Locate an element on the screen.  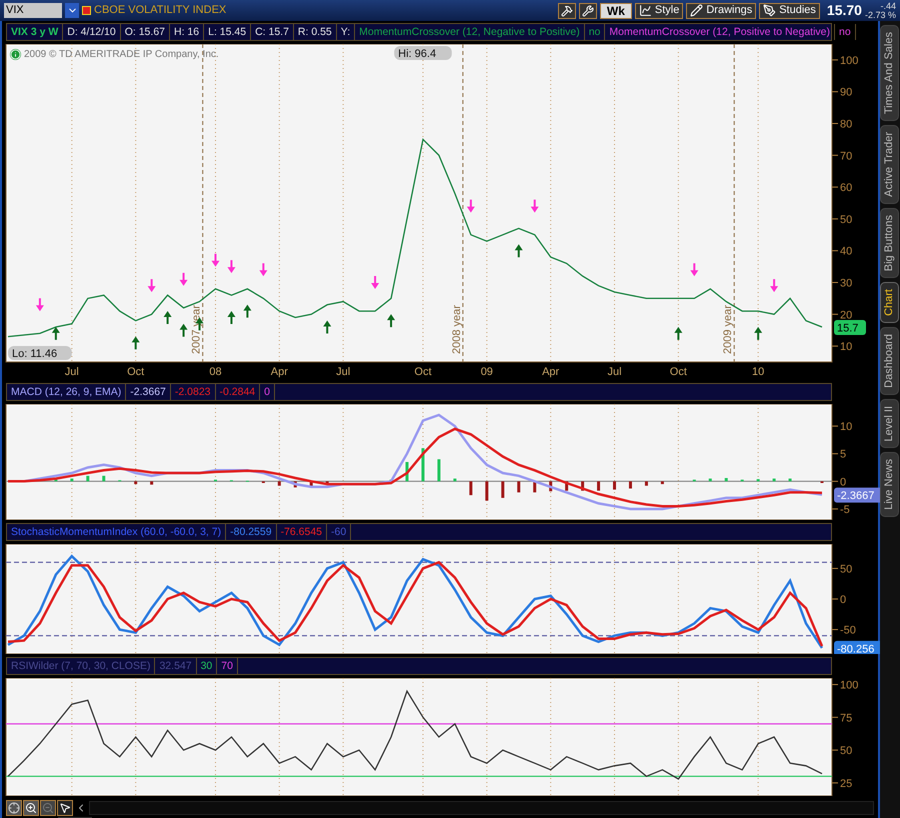
legend-text: -0.2844 is located at coordinates (238, 392).